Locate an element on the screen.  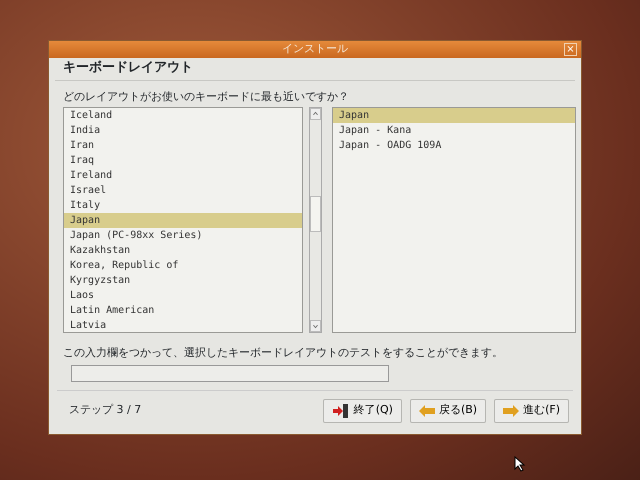
list-item: Japan - Kana is located at coordinates (454, 130).